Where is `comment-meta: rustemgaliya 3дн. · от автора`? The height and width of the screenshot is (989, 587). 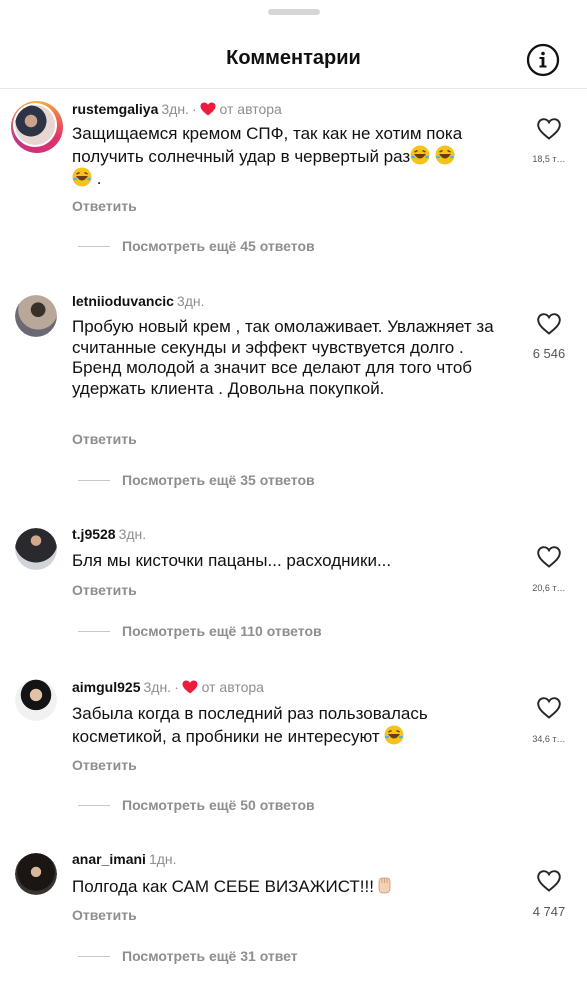 comment-meta: rustemgaliya 3дн. · от автора is located at coordinates (177, 110).